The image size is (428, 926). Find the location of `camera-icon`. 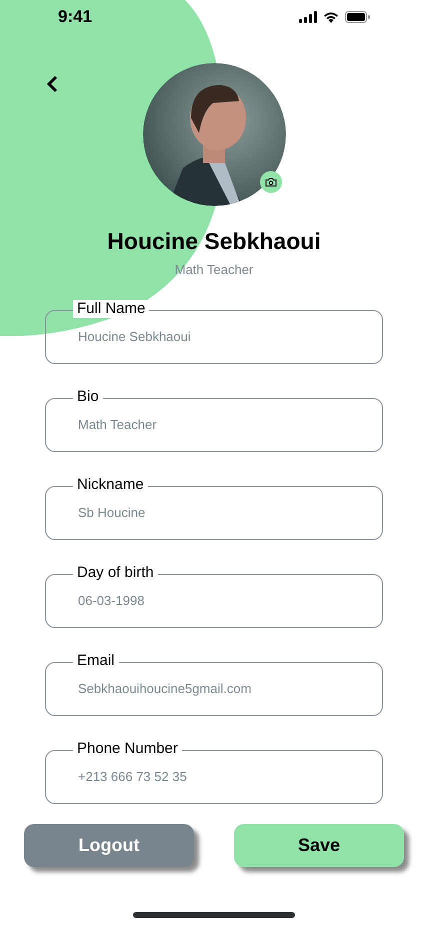

camera-icon is located at coordinates (270, 182).